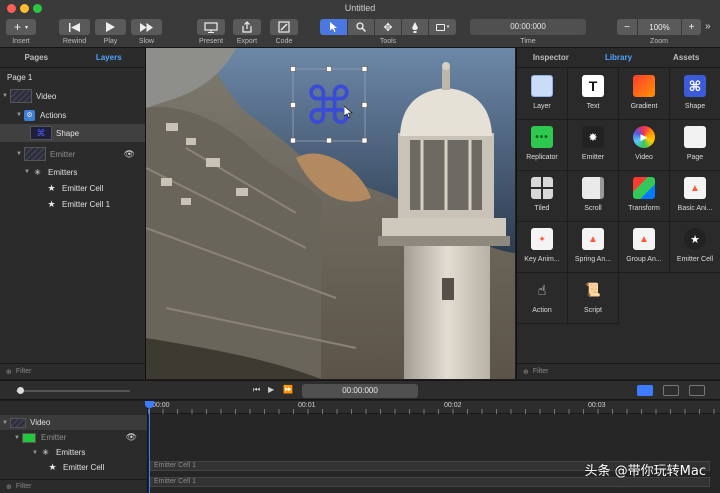 The width and height of the screenshot is (720, 493). What do you see at coordinates (36, 57) in the screenshot?
I see `tab-pages: Pages` at bounding box center [36, 57].